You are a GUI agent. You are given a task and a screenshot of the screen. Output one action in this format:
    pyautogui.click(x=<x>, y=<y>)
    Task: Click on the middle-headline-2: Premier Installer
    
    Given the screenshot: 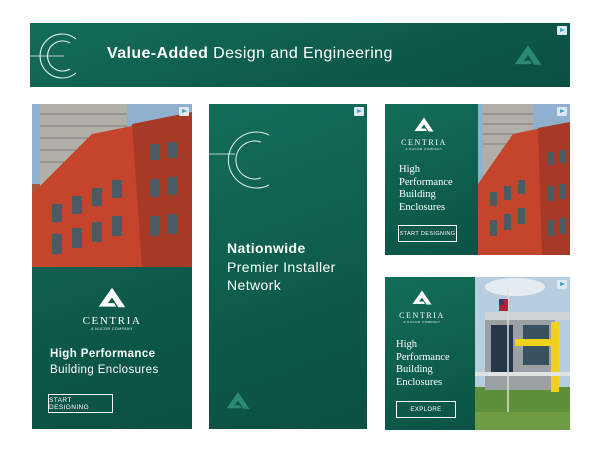 What is the action you would take?
    pyautogui.click(x=281, y=267)
    